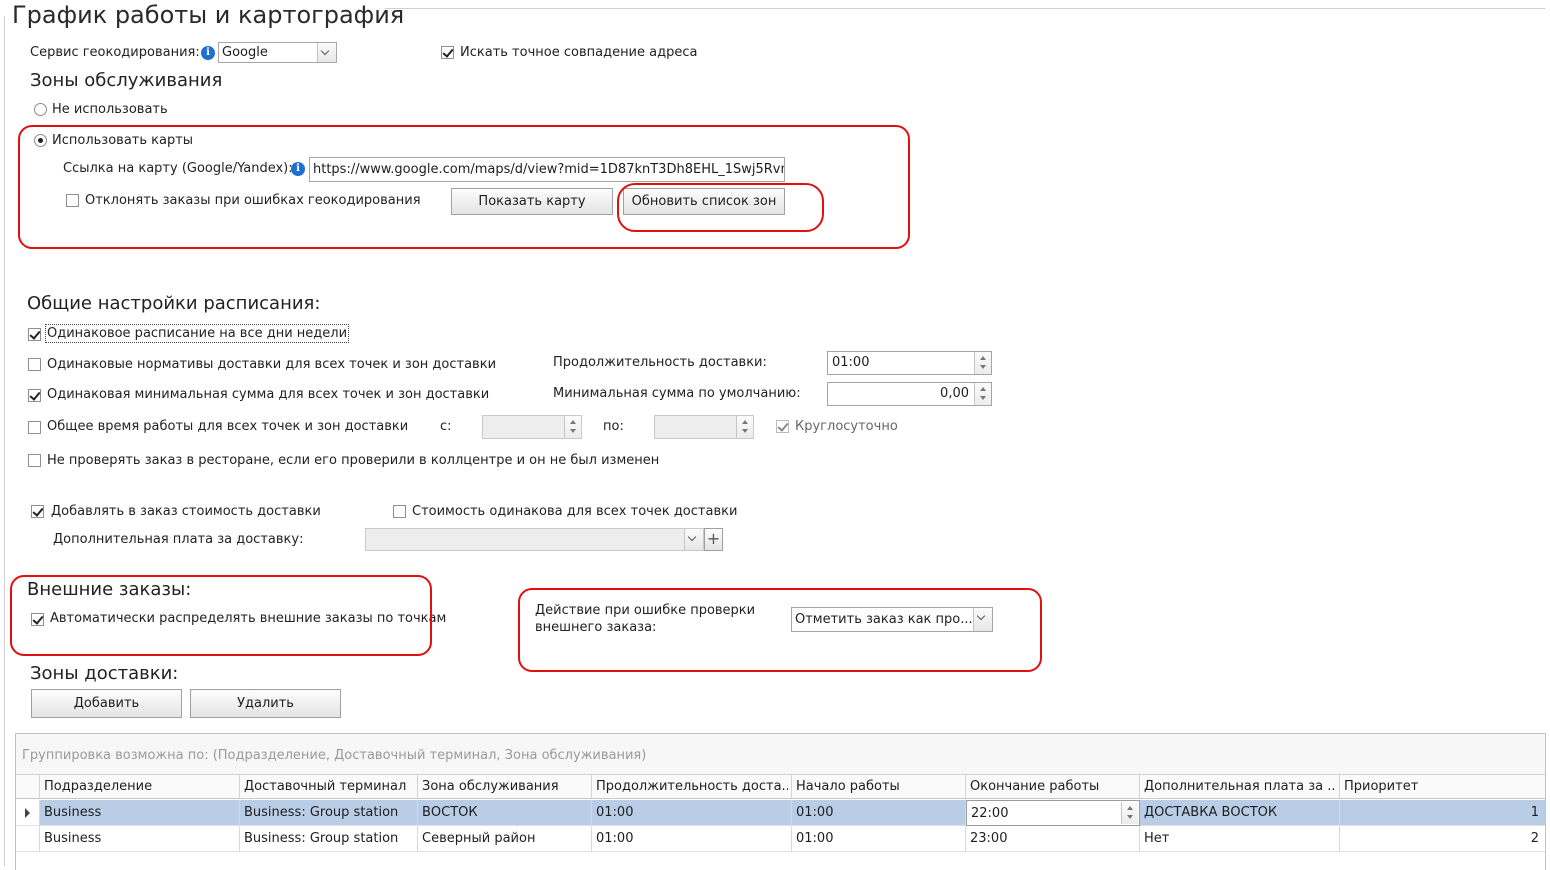  I want to click on min-sum-input: 0,00, so click(909, 394).